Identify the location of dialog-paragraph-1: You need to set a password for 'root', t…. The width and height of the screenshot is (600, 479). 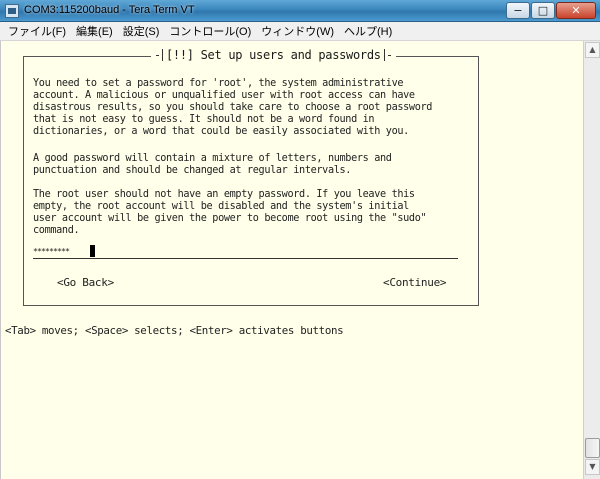
(233, 107).